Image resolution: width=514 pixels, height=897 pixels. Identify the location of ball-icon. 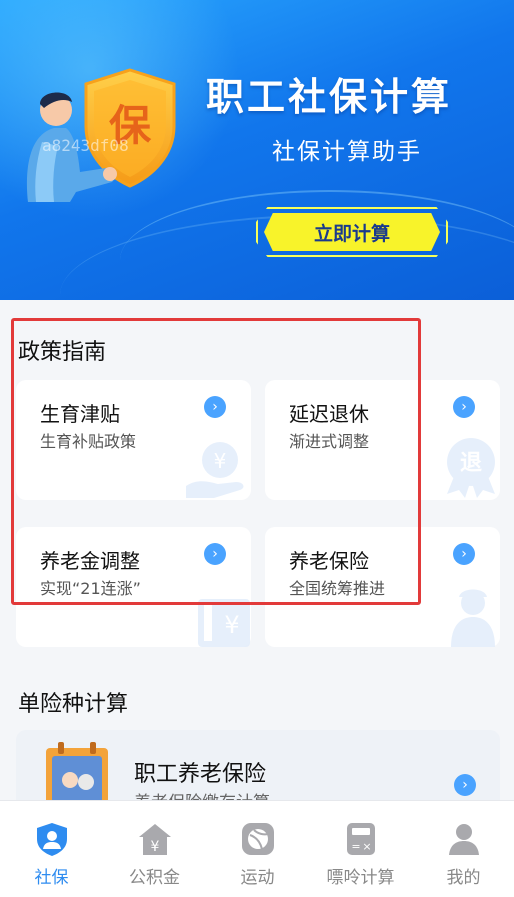
(257, 839).